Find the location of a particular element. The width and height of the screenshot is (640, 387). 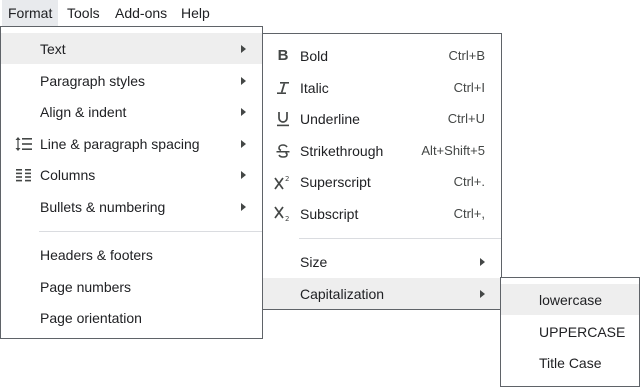

text-menu-item-size: Size is located at coordinates (382, 261).